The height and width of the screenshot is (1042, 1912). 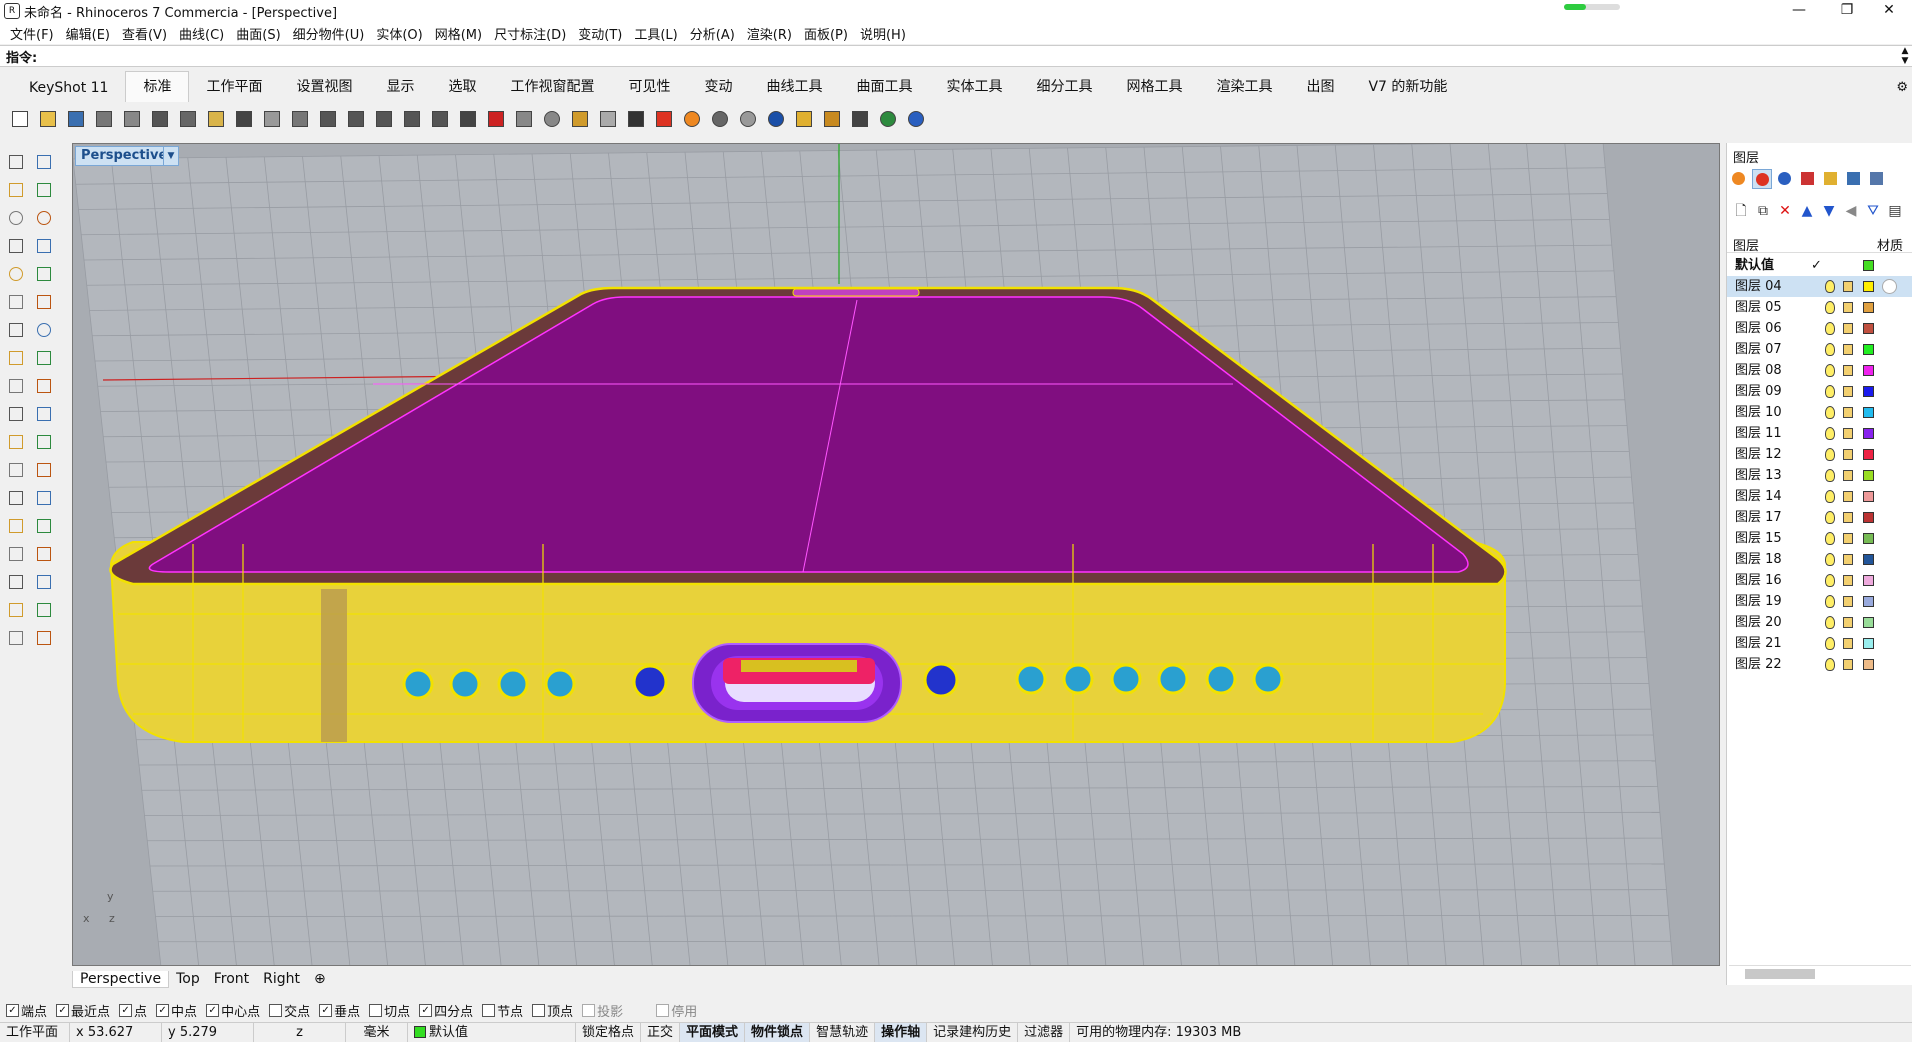 What do you see at coordinates (1064, 87) in the screenshot?
I see `tab-12: 细分工具` at bounding box center [1064, 87].